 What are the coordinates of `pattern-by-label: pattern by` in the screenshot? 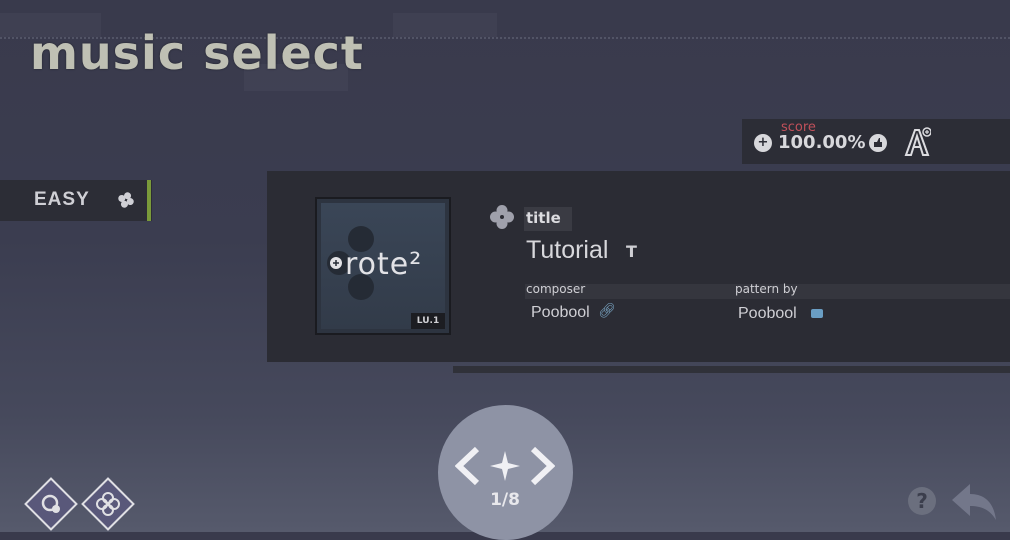 It's located at (766, 289).